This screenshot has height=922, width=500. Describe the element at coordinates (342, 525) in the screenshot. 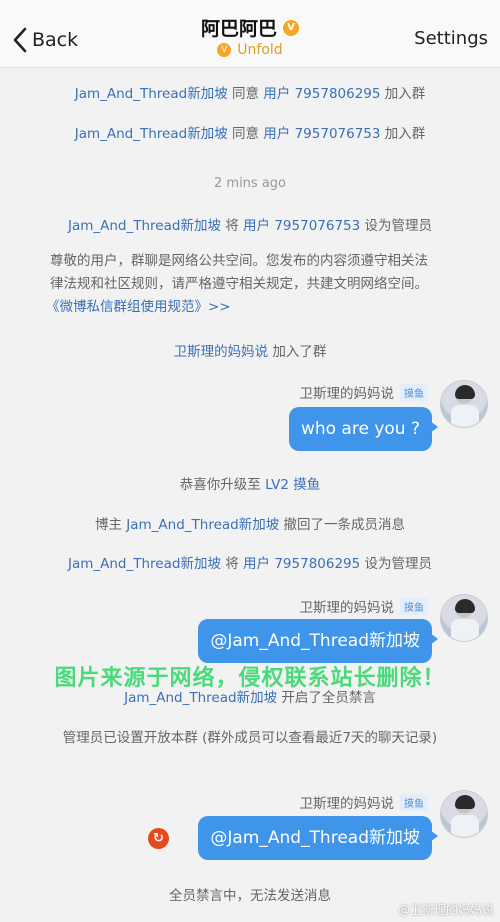

I see `message-text: 撤回了一条成员消息` at that location.